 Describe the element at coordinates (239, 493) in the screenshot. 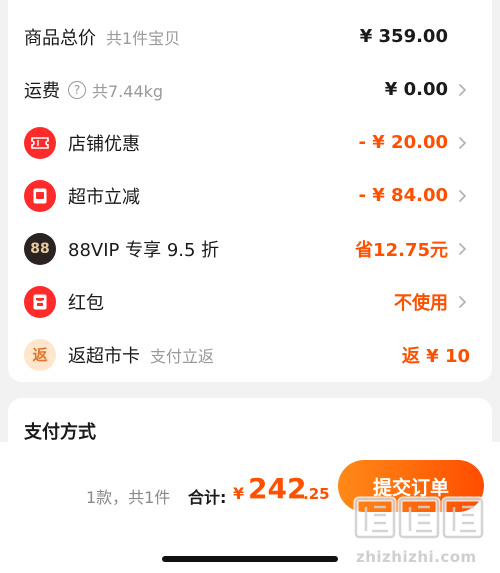

I see `currency-symbol: ¥` at that location.